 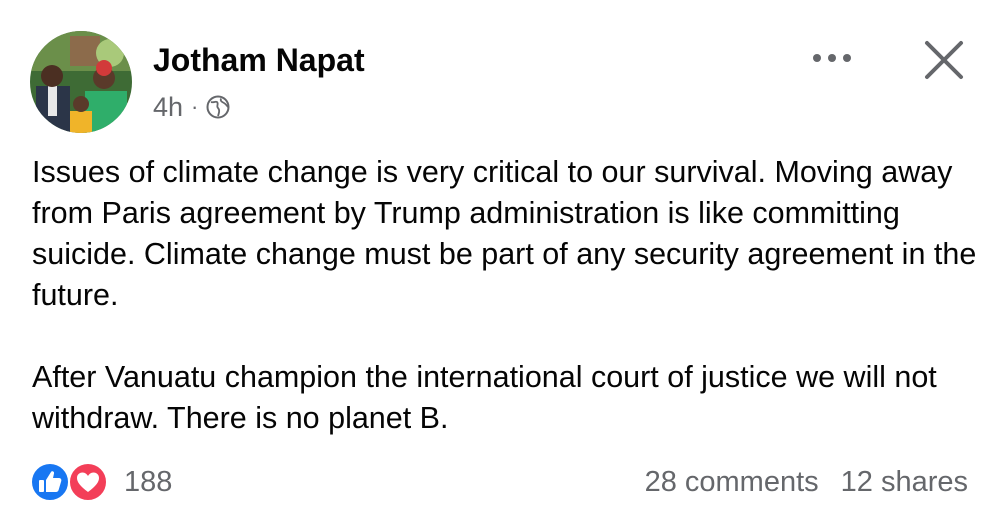 I want to click on post-meta: 4h ·, so click(x=191, y=107).